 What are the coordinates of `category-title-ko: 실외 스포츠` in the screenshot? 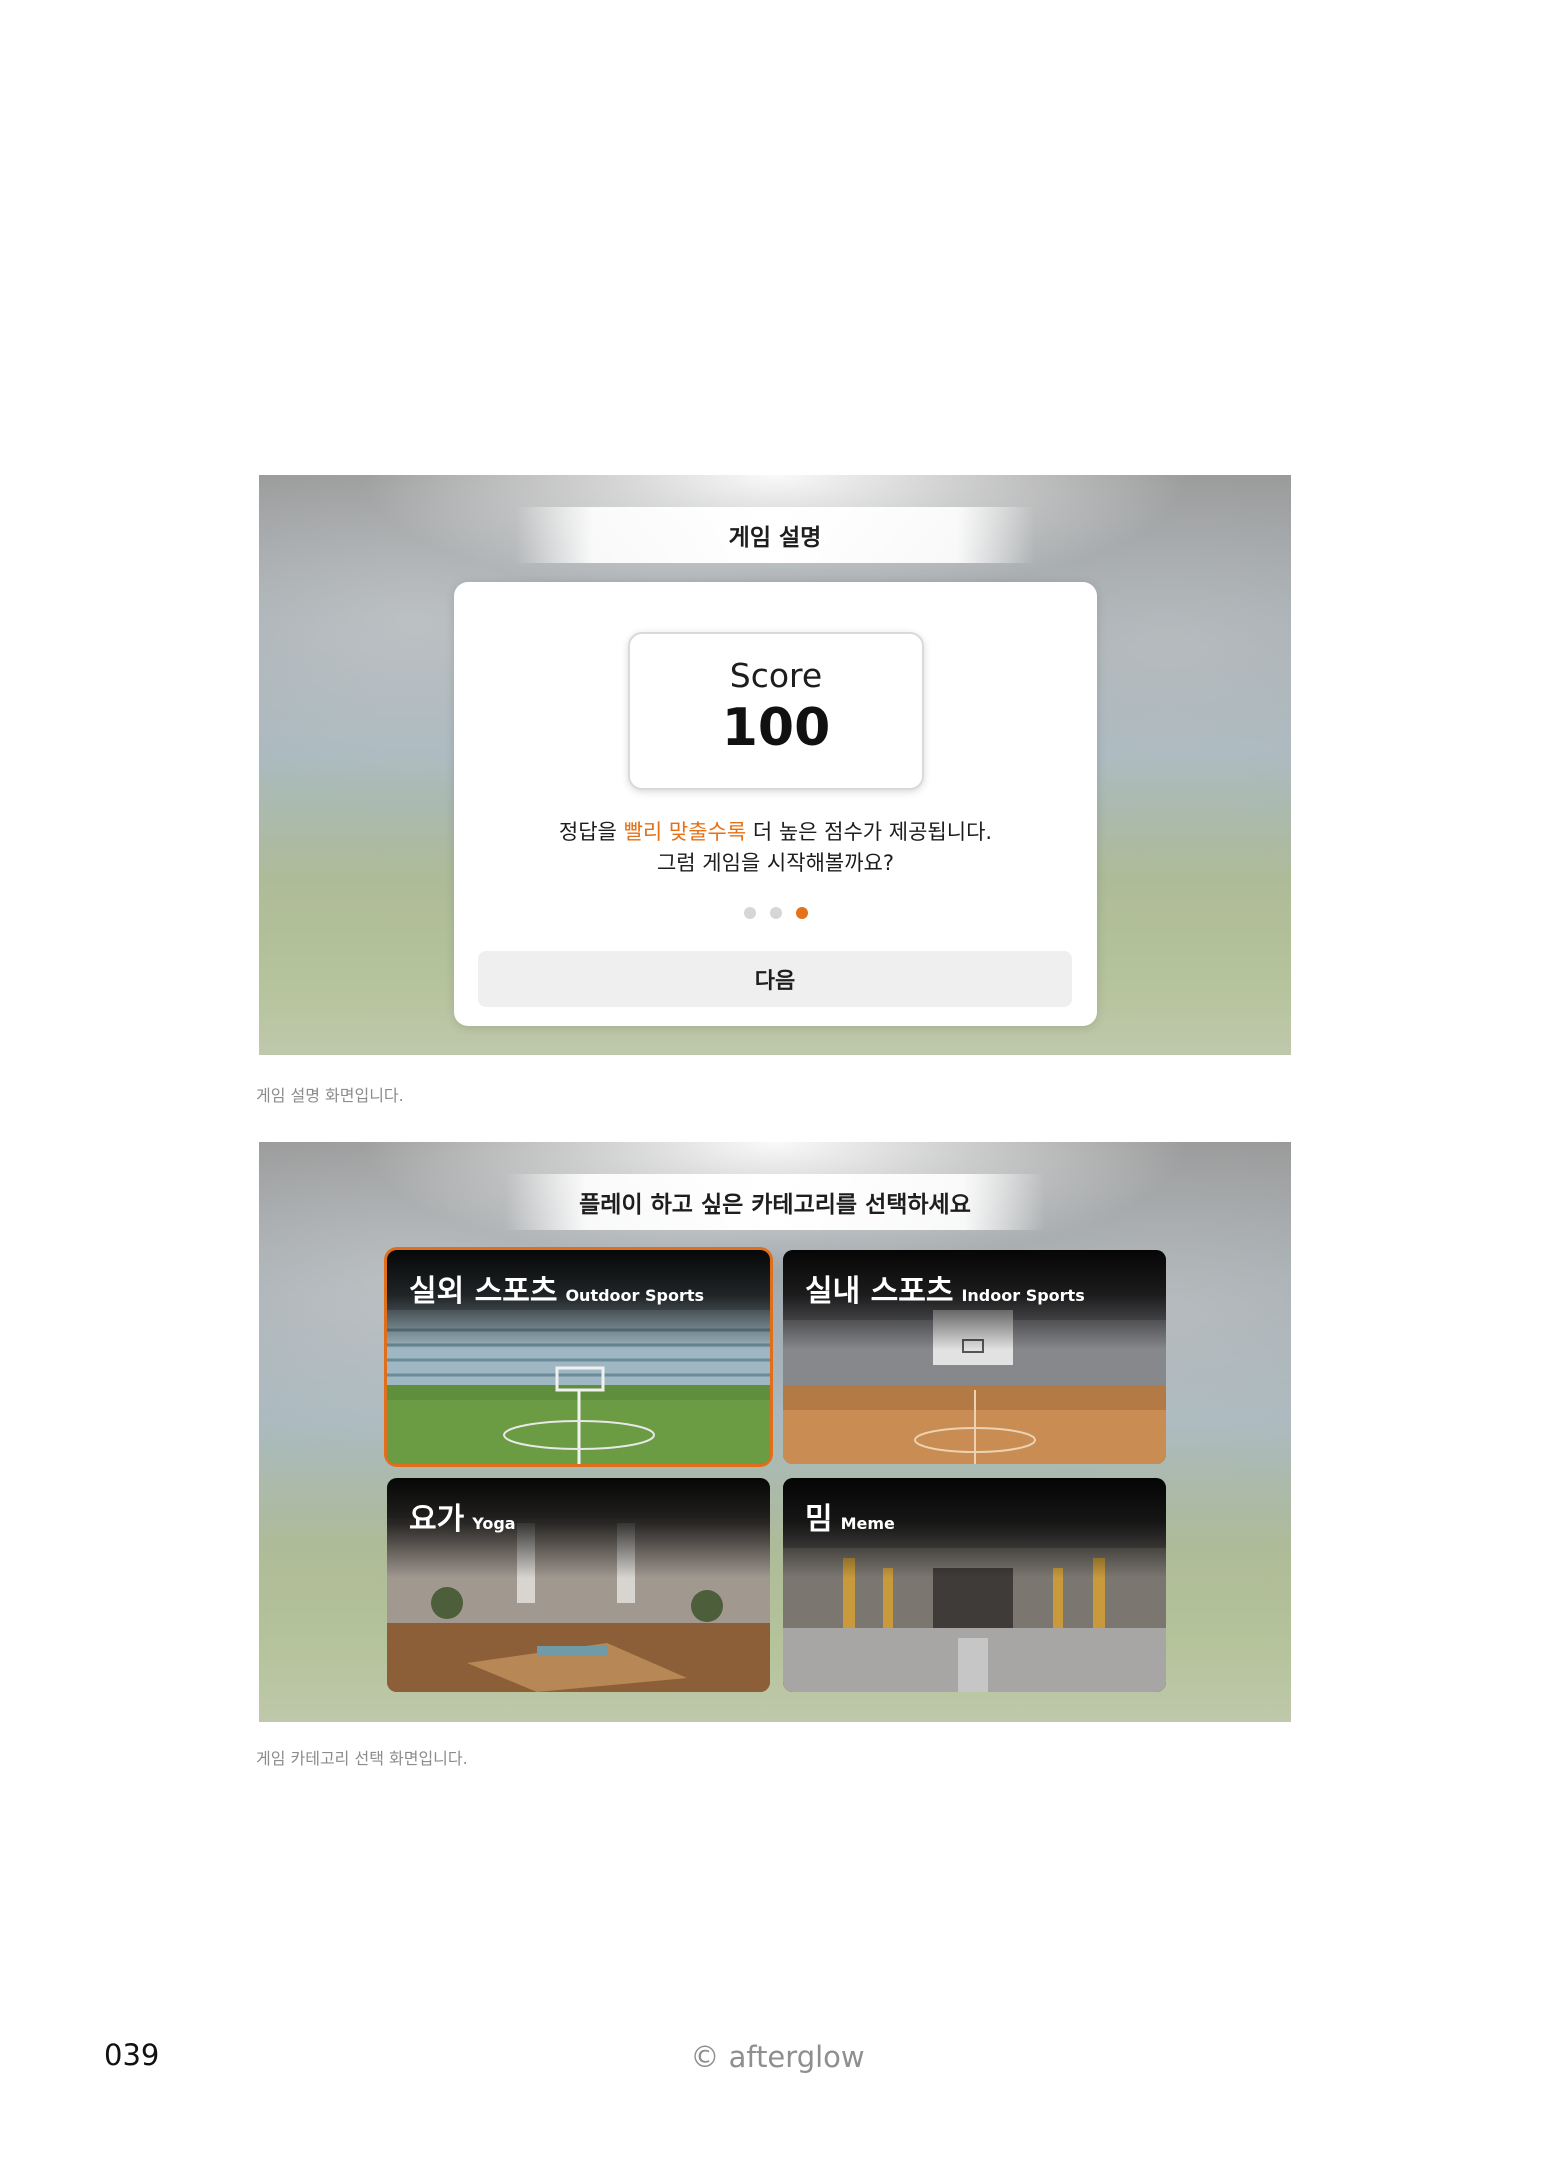 It's located at (483, 1291).